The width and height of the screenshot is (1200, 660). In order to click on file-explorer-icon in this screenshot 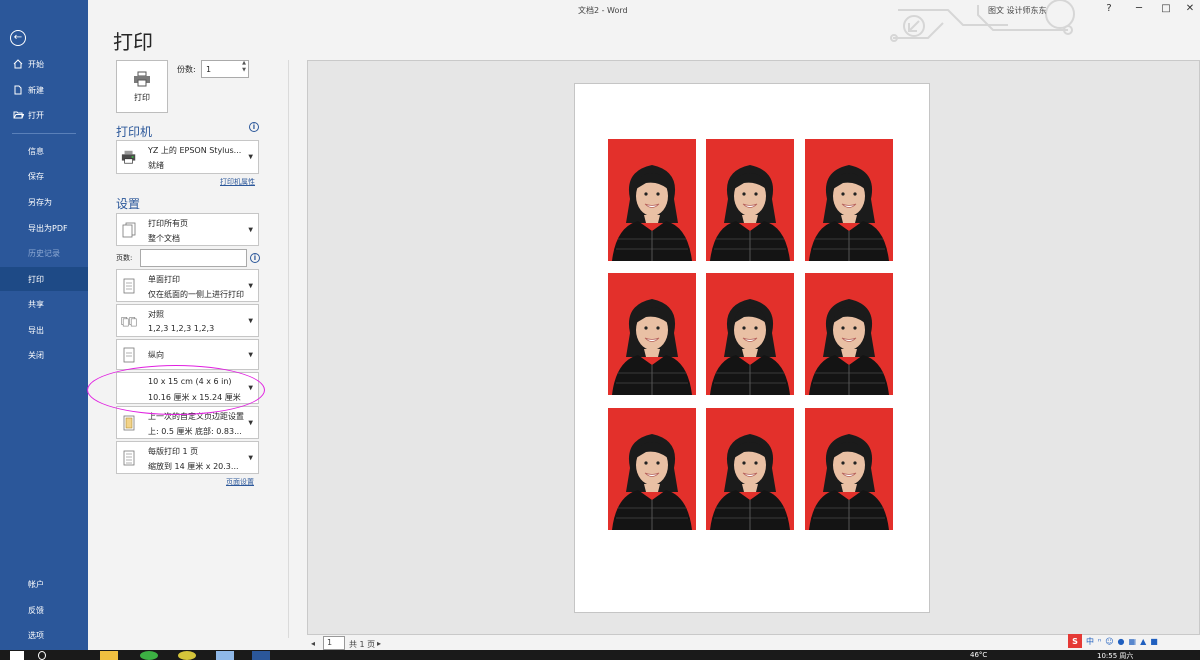, I will do `click(109, 655)`.